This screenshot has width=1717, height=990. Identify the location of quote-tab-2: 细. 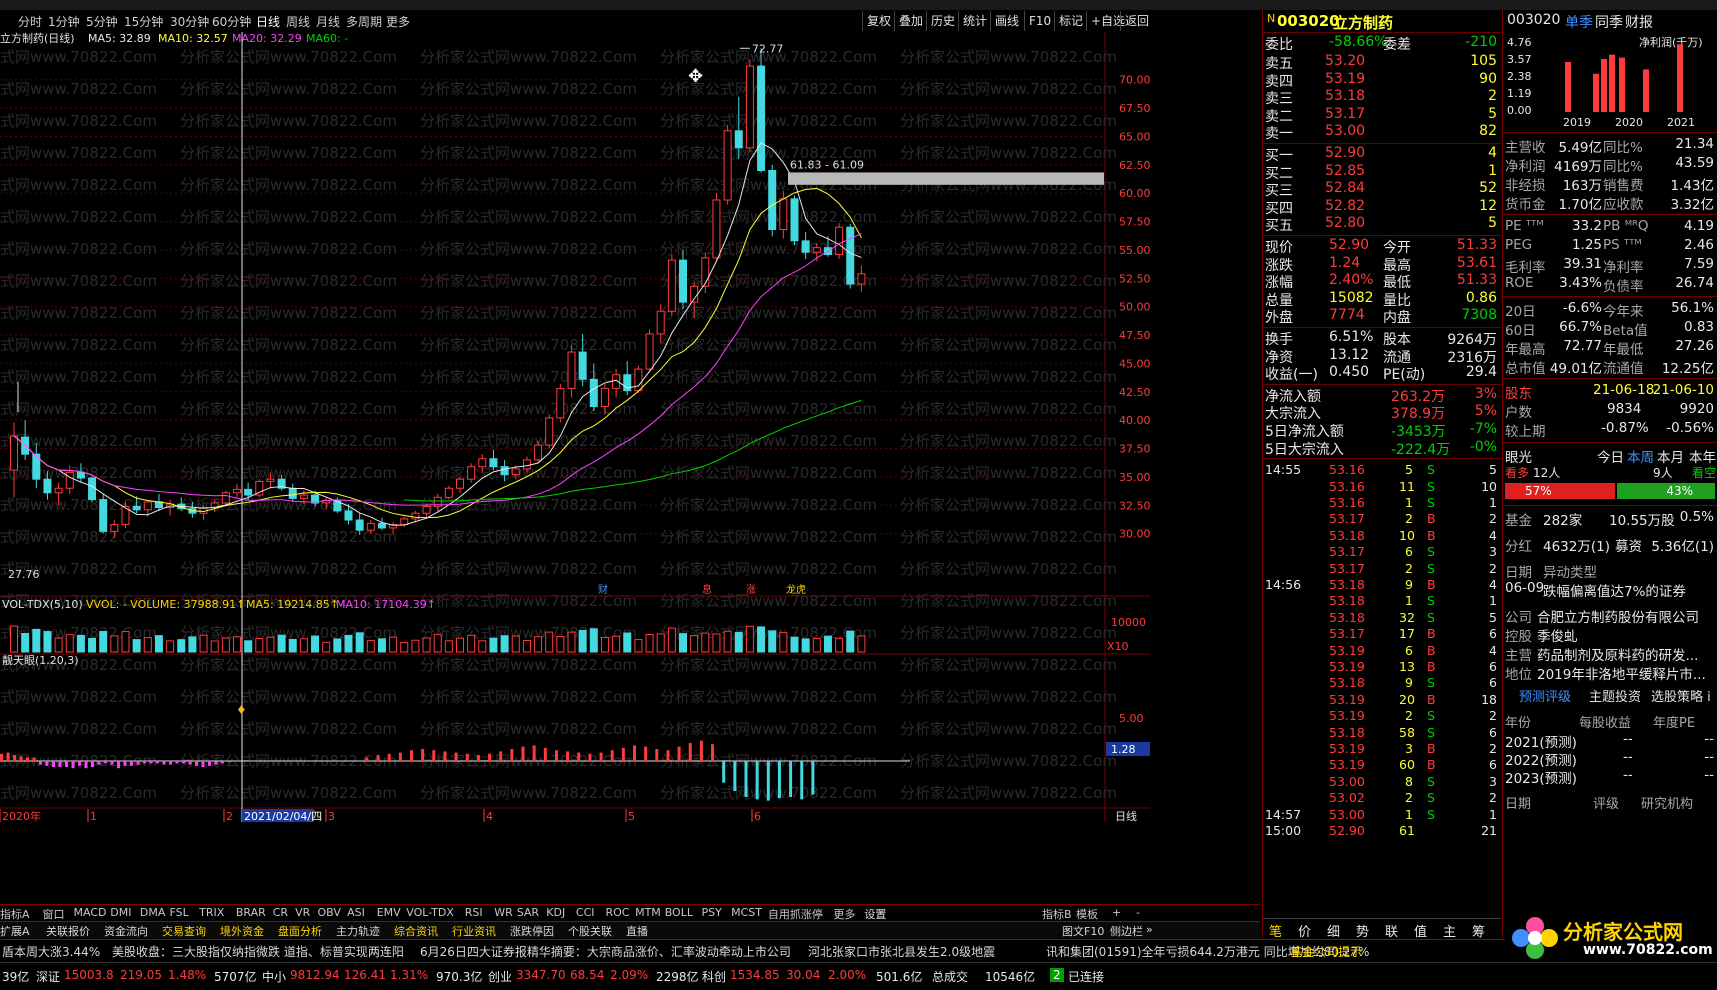
(1333, 930).